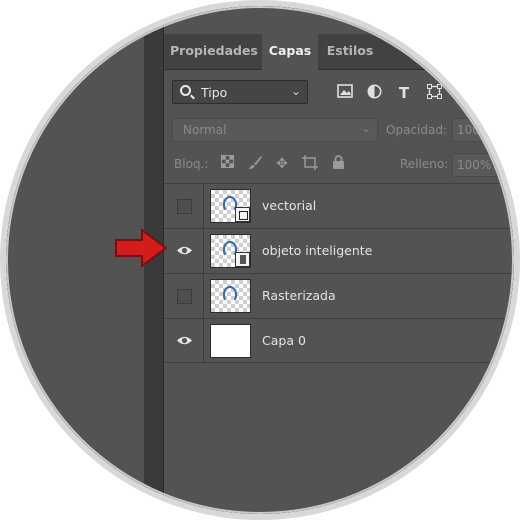  Describe the element at coordinates (282, 164) in the screenshot. I see `lock-move-icon: ✥` at that location.